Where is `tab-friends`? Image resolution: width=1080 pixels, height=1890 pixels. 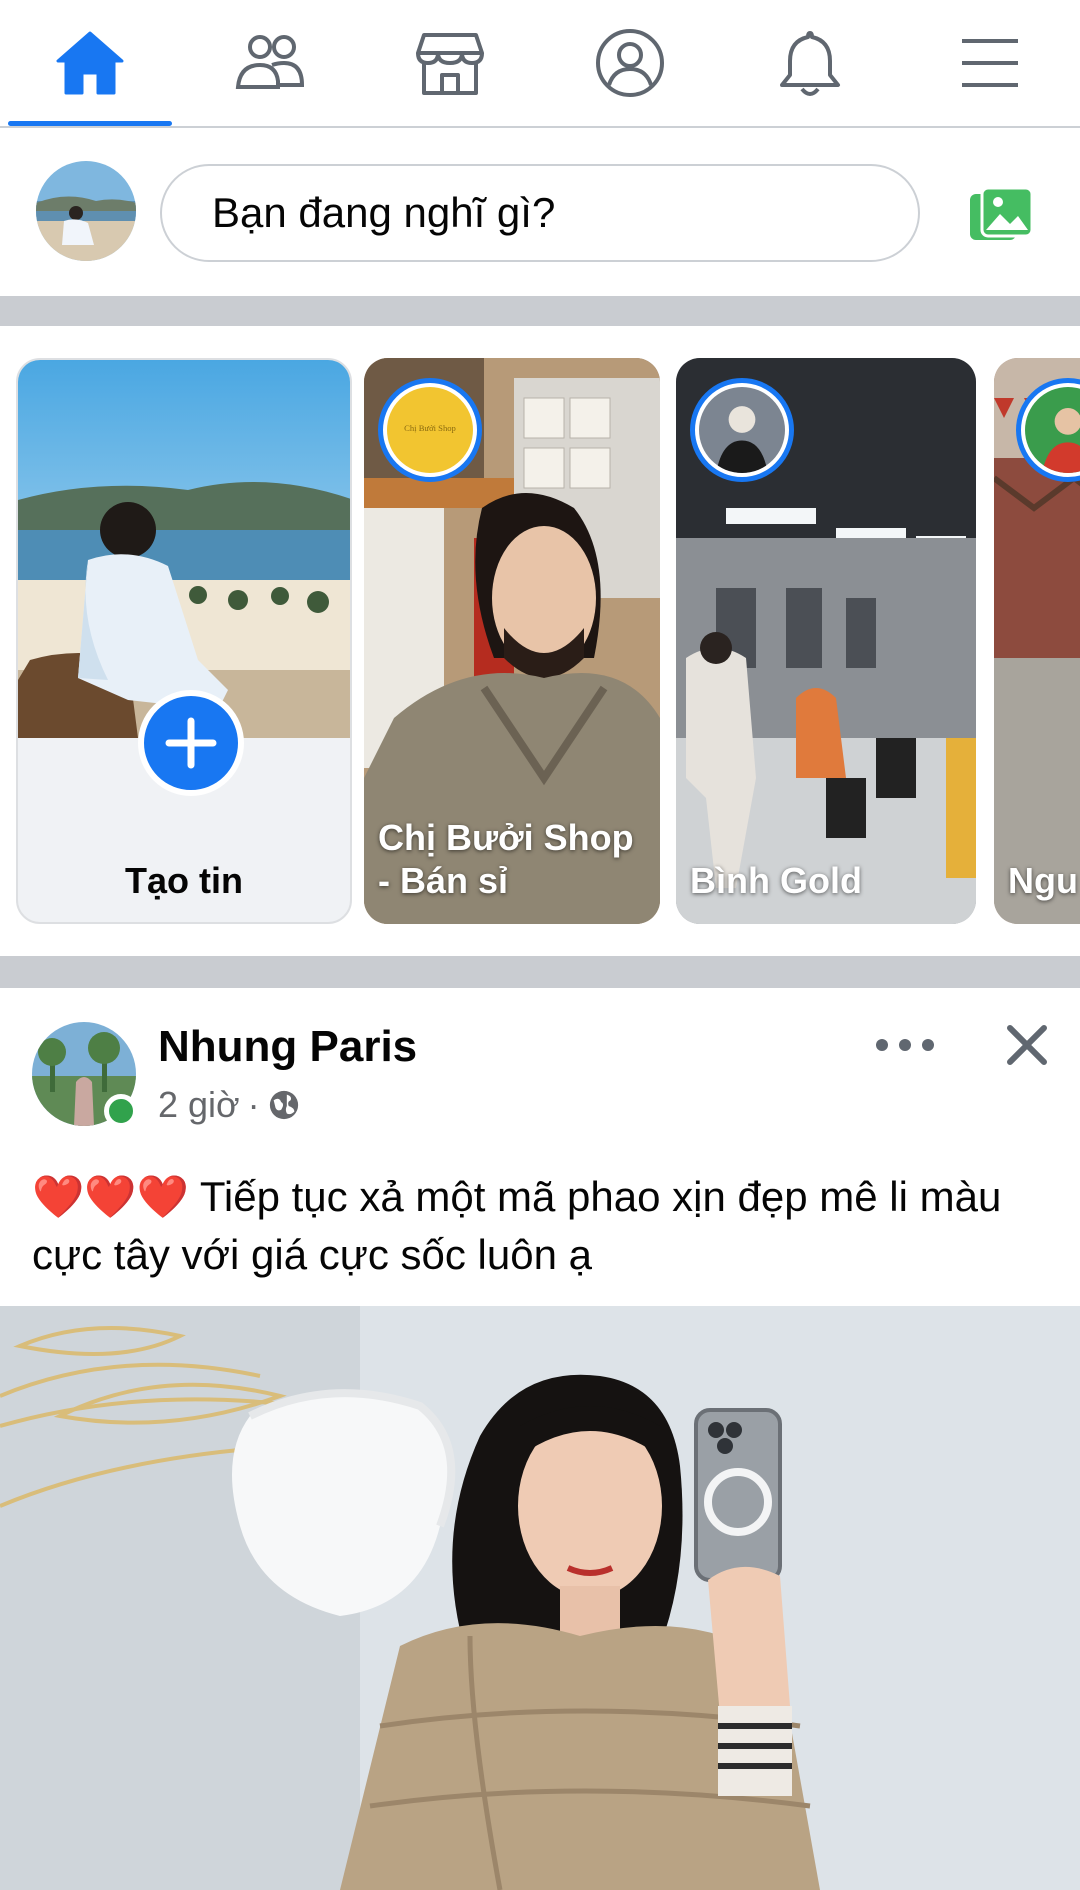
tab-friends is located at coordinates (270, 63).